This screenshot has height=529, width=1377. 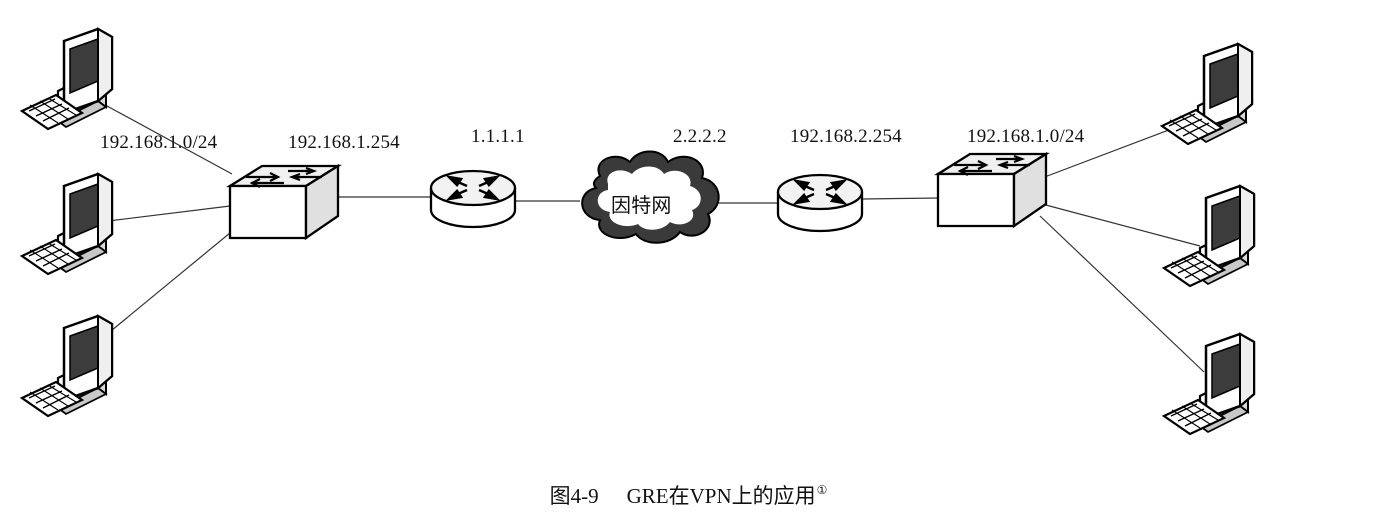 What do you see at coordinates (344, 142) in the screenshot?
I see `left-gateway-label: 192.168.1.254` at bounding box center [344, 142].